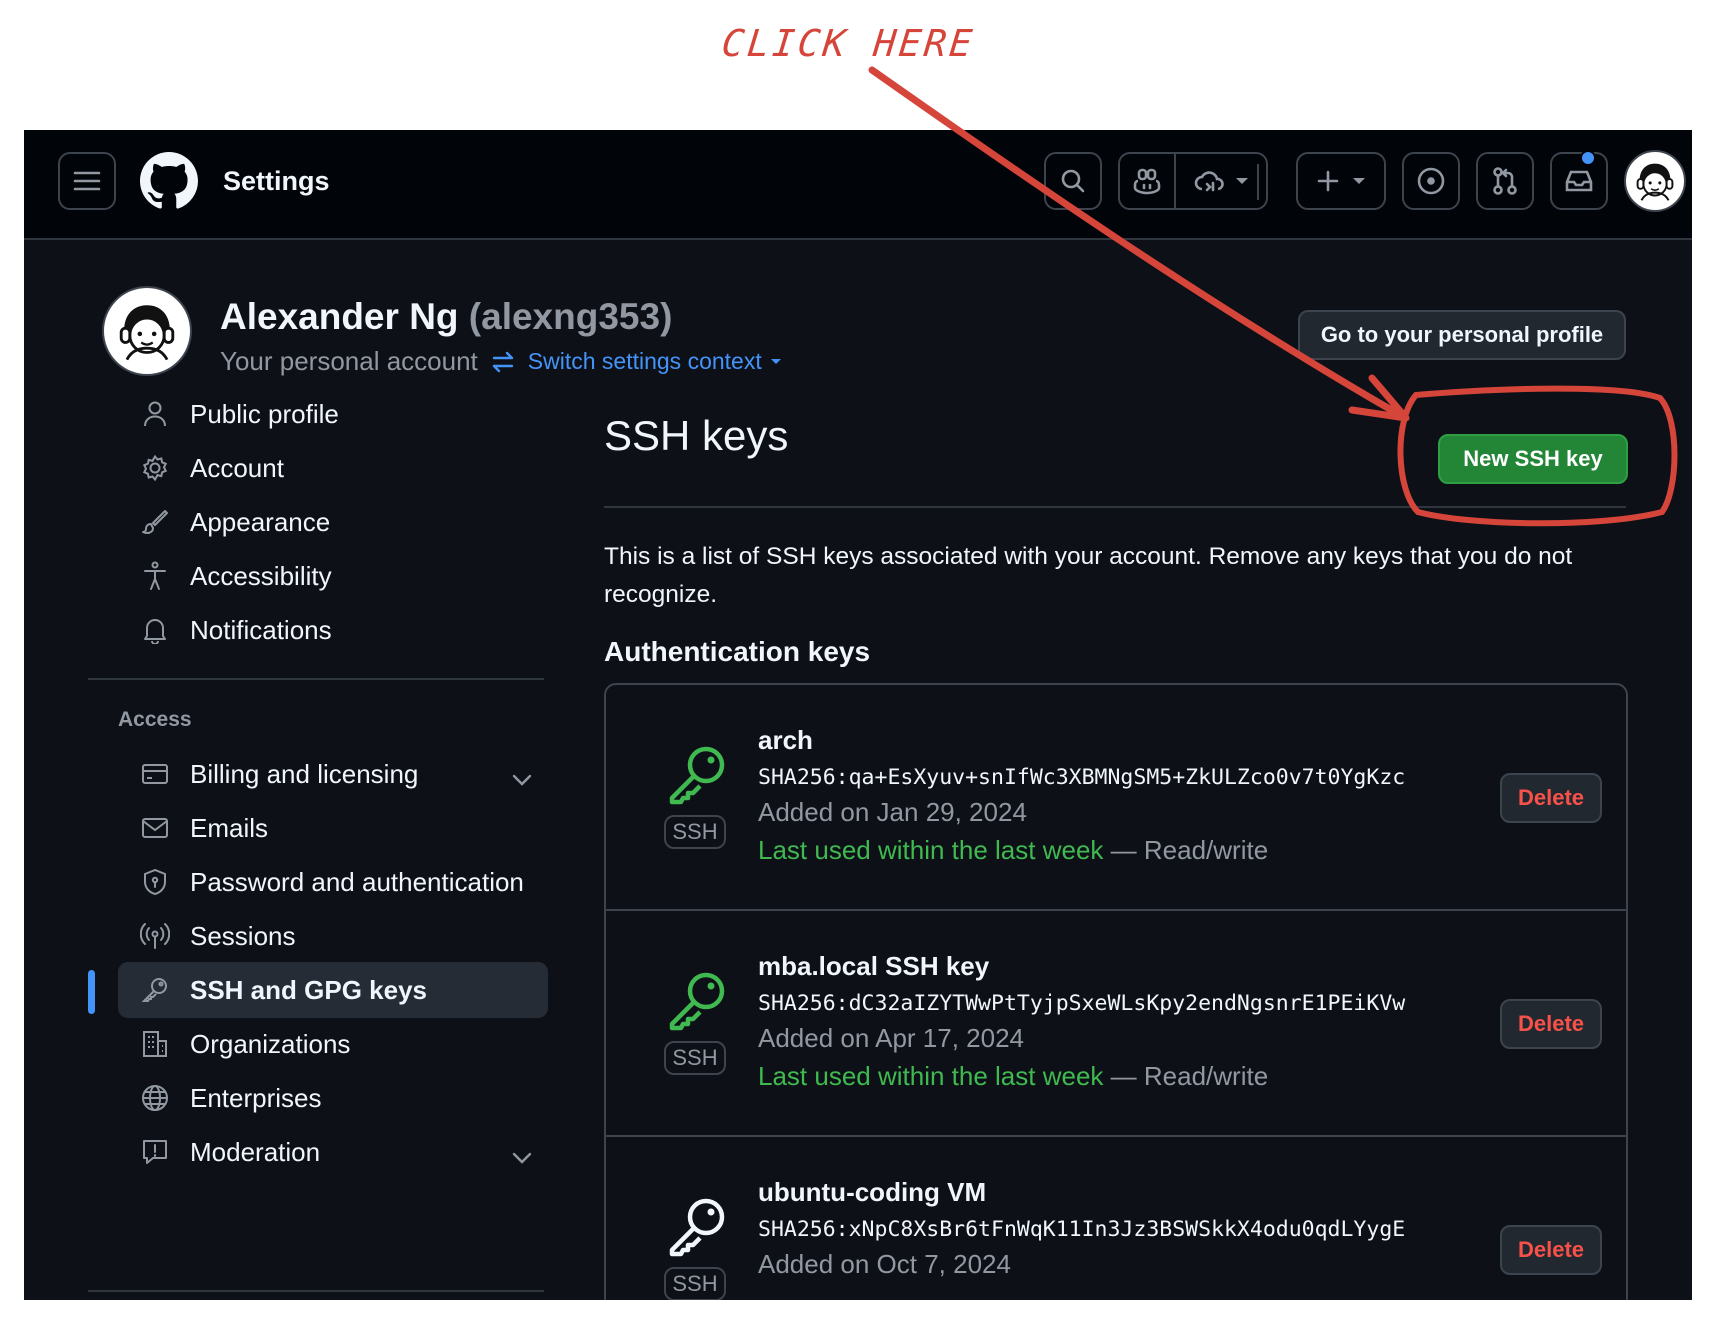  I want to click on mail-icon, so click(155, 828).